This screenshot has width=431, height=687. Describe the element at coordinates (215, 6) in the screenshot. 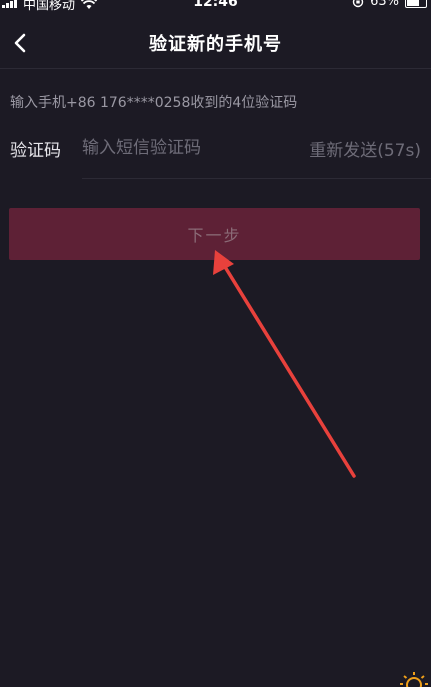

I see `status-bar: 中国移动 12:46 63%` at that location.